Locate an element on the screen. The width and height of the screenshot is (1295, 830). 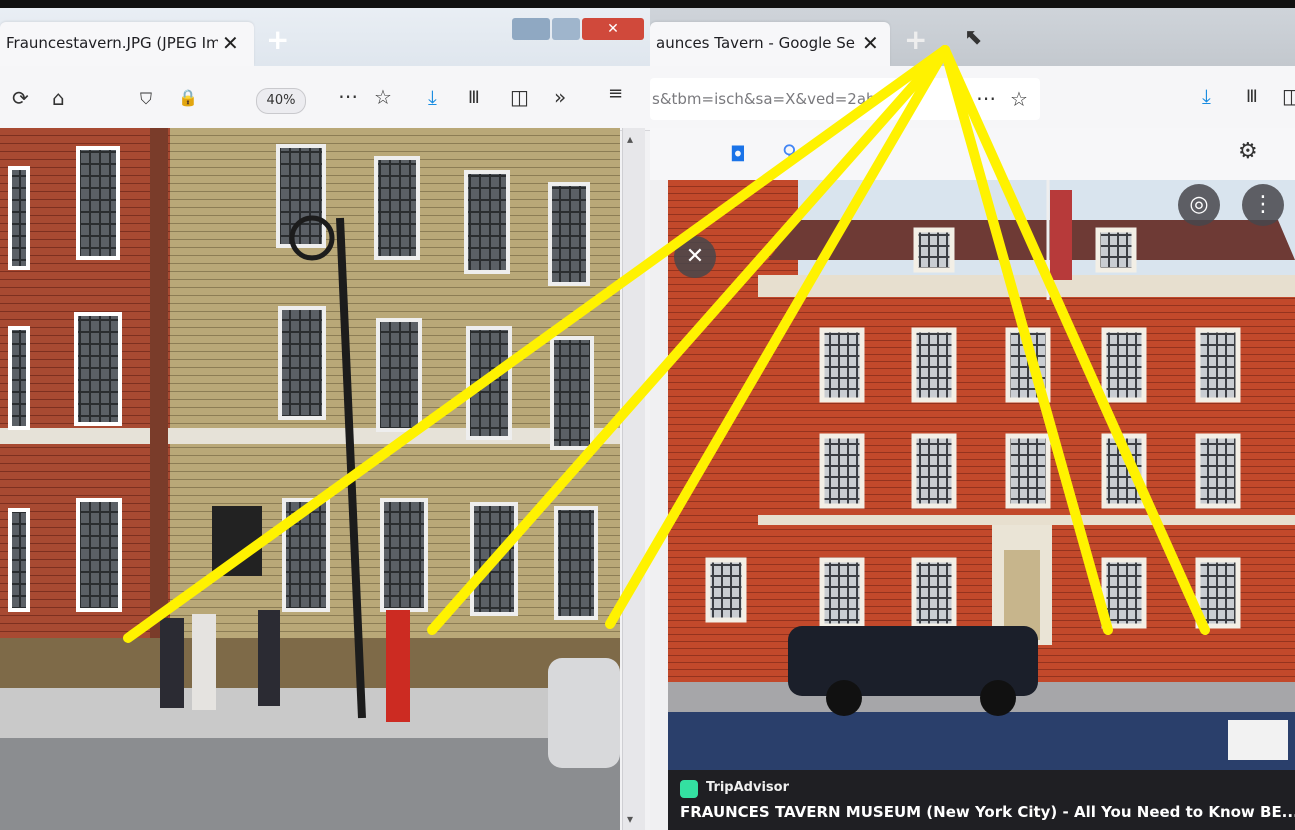
tab-google-search: aunces Tavern - Google Sear ✕ is located at coordinates (770, 44).